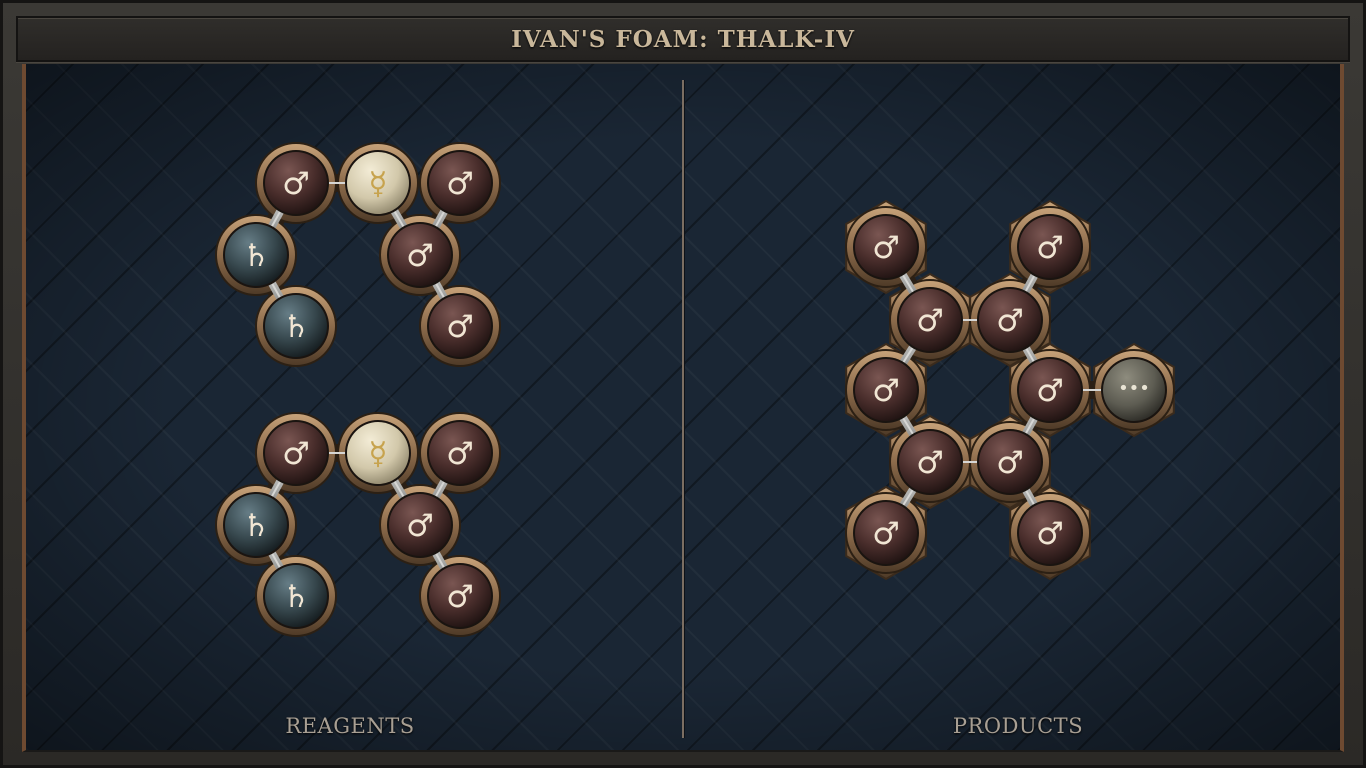 The width and height of the screenshot is (1366, 768). I want to click on reagents-label: REAGENTS, so click(350, 726).